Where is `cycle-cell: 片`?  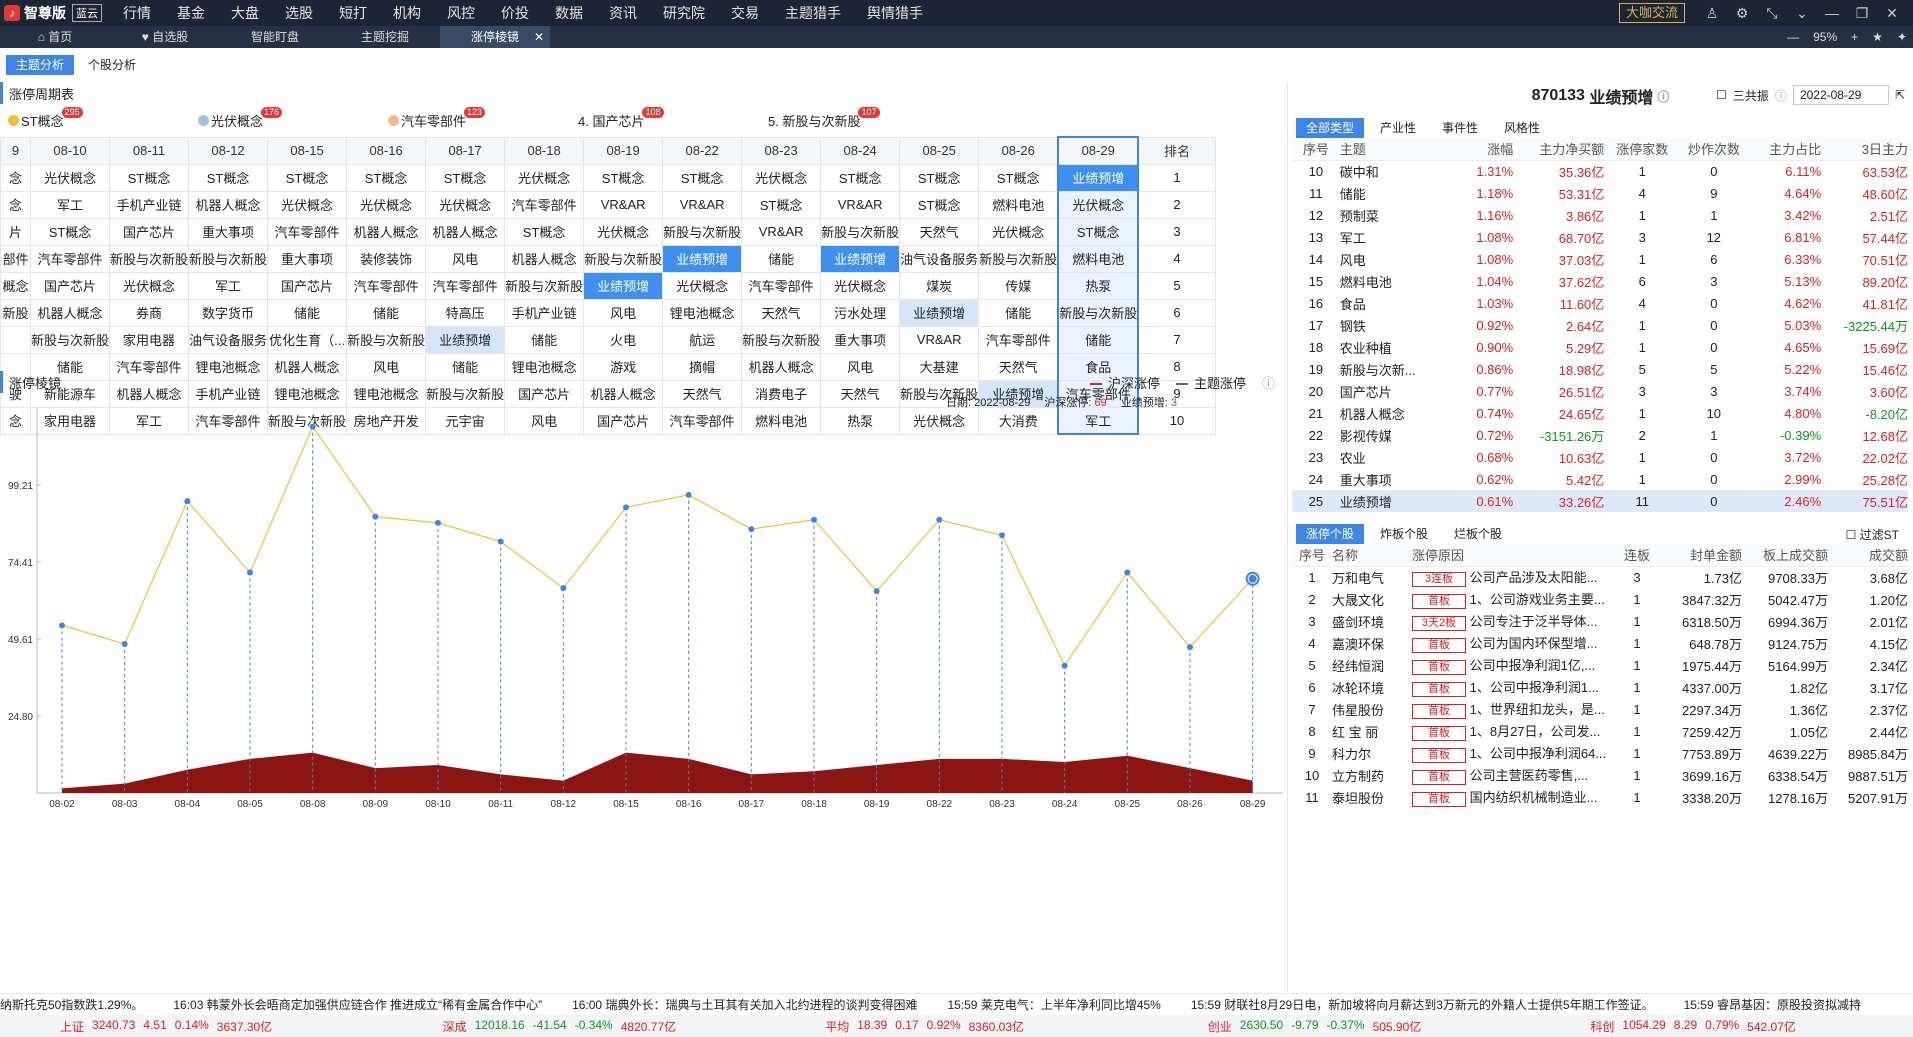 cycle-cell: 片 is located at coordinates (15, 231).